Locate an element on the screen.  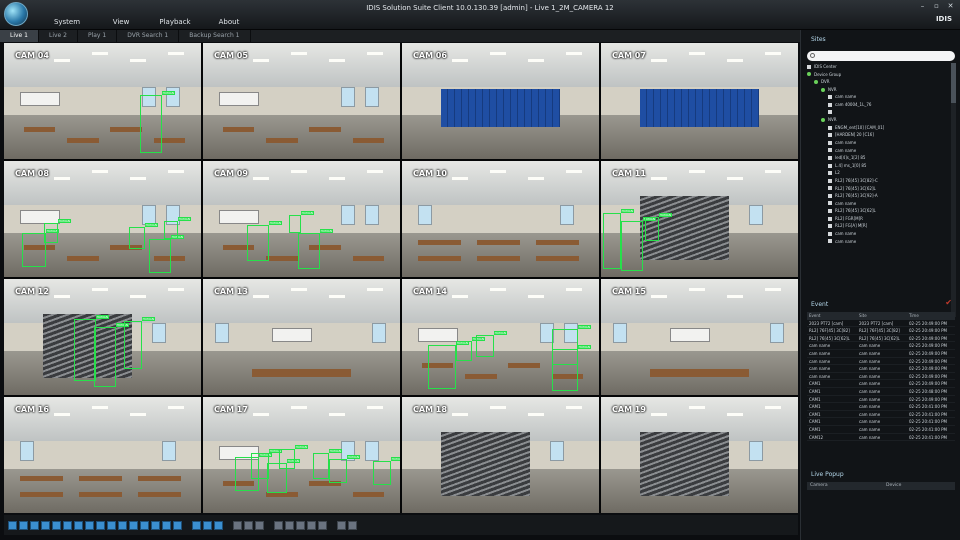
tab-live-1: Live 1 is located at coordinates (19, 36).